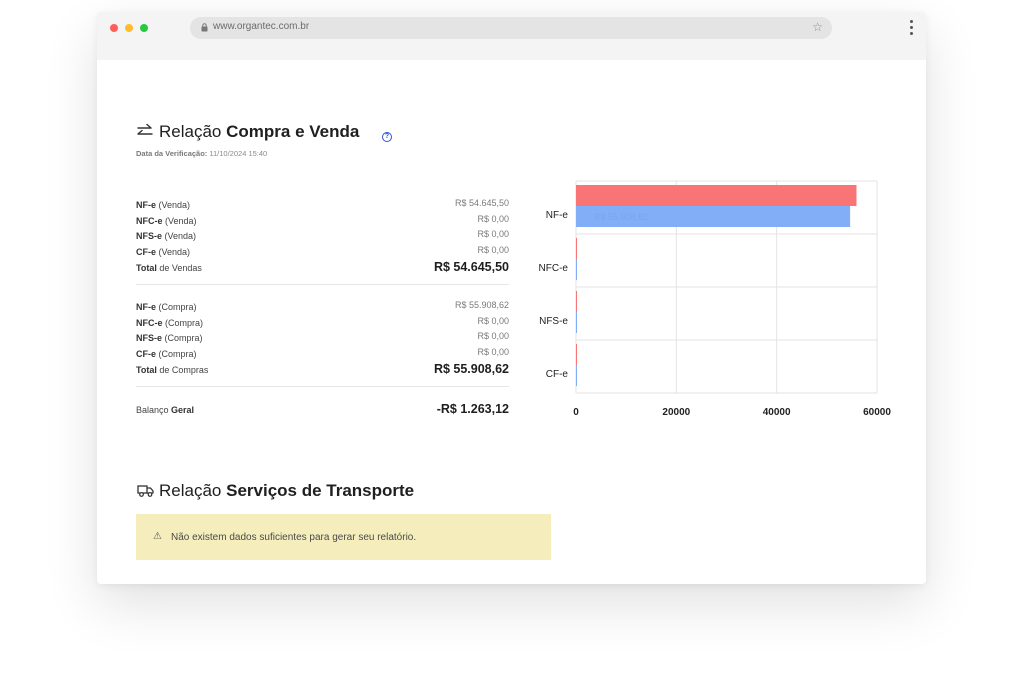 This screenshot has height=697, width=1024. I want to click on truck-icon, so click(145, 491).